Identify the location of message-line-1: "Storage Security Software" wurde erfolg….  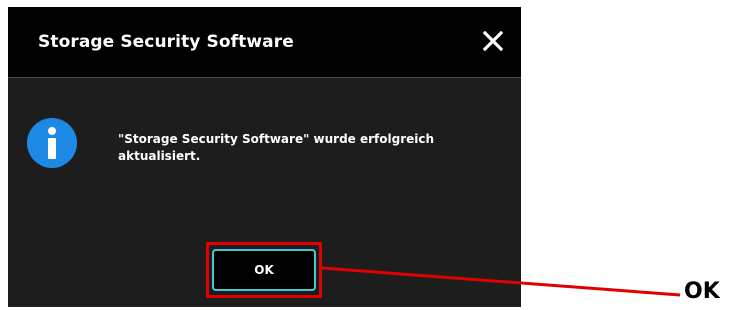
(276, 139).